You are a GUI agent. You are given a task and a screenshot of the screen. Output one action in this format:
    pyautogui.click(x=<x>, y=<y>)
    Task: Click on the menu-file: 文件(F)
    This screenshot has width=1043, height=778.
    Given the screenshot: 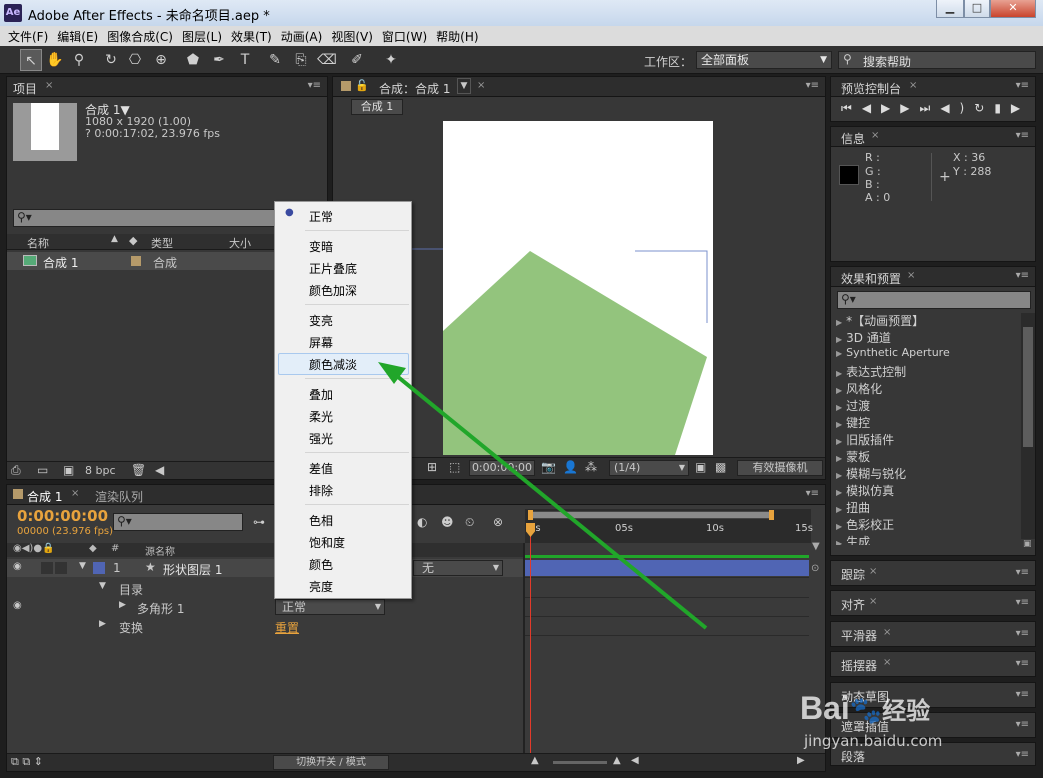 What is the action you would take?
    pyautogui.click(x=28, y=36)
    